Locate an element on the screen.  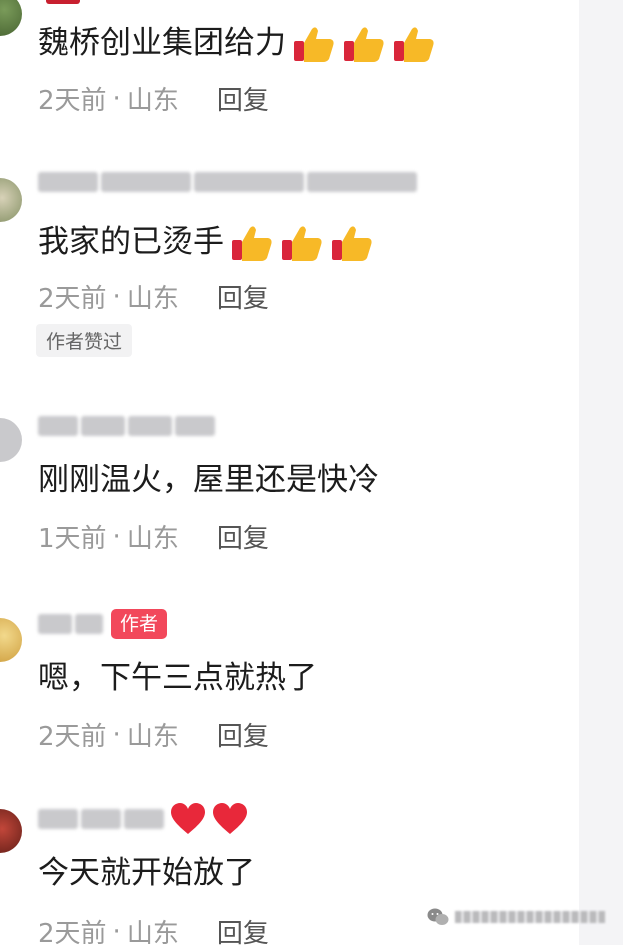
comment-text-row: 刚刚温火，屋里还是快冷 is located at coordinates (208, 480).